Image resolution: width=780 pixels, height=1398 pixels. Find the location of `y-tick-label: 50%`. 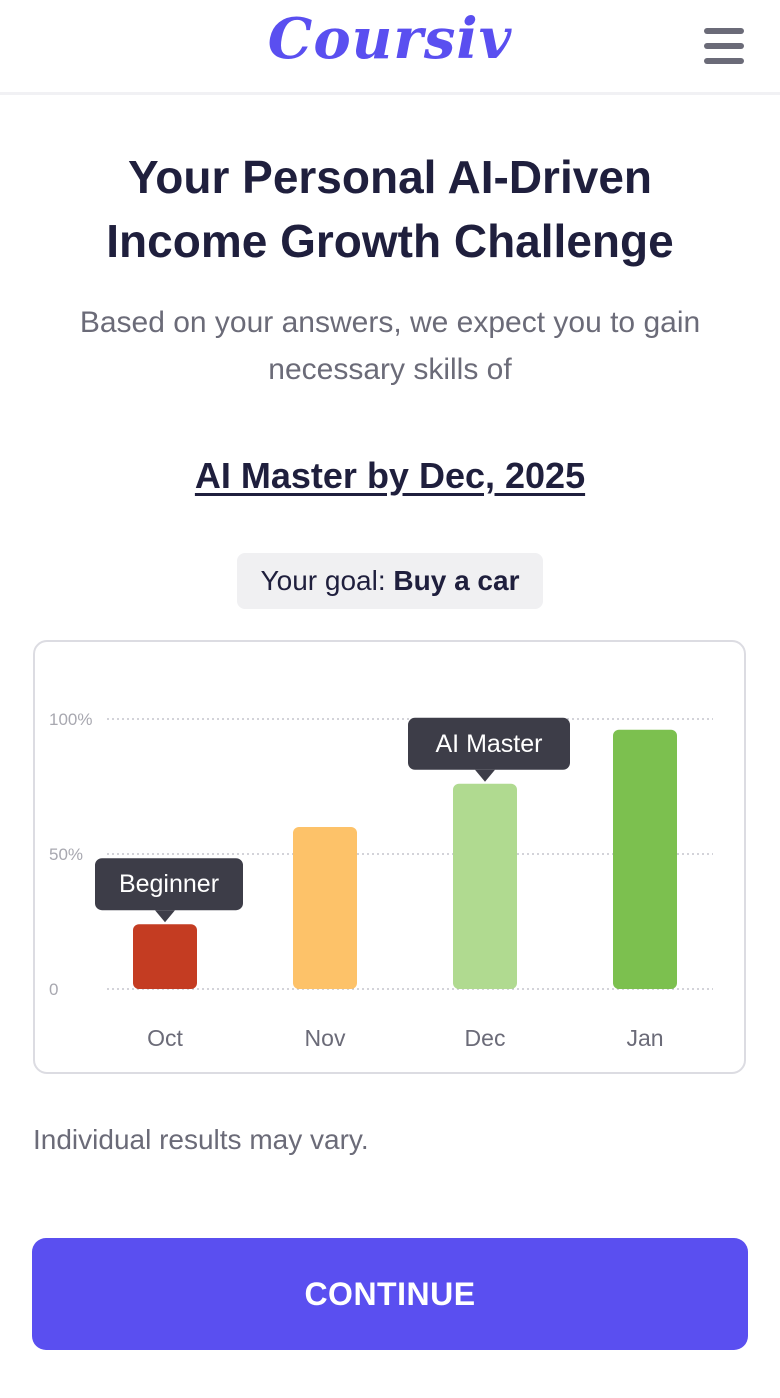

y-tick-label: 50% is located at coordinates (66, 854).